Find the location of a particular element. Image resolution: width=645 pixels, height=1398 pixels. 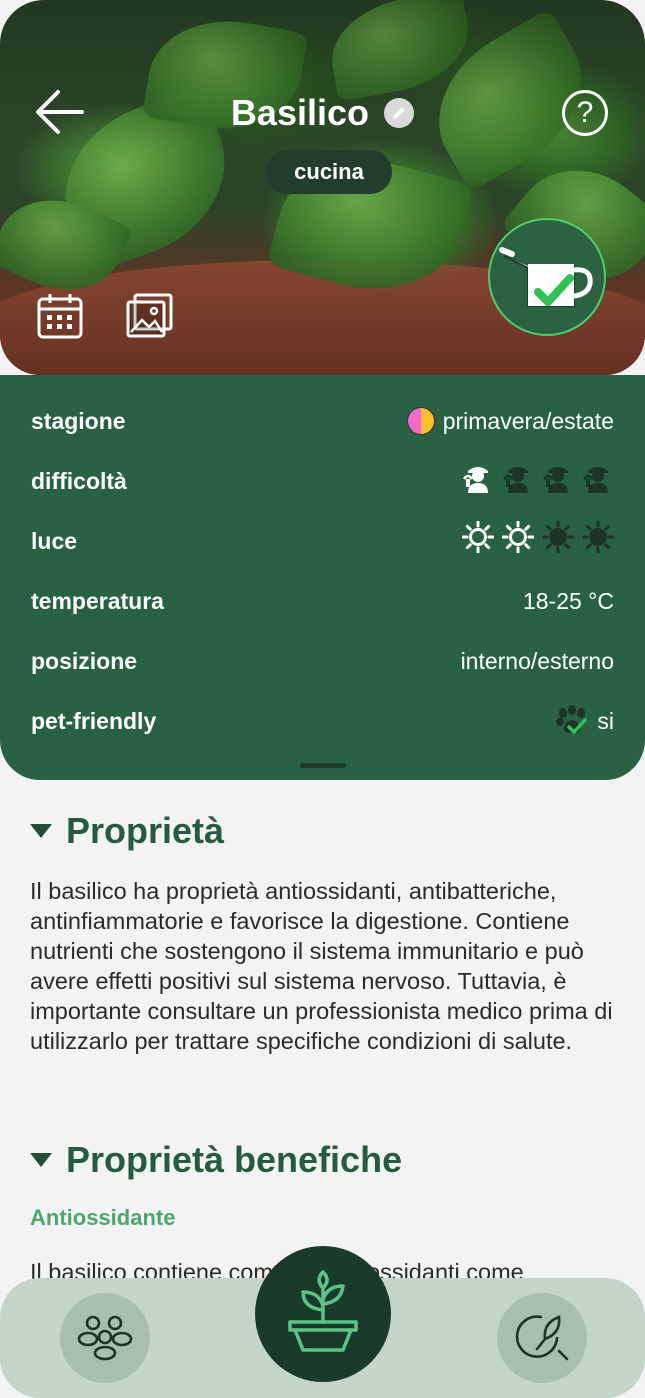

nav-community-button is located at coordinates (105, 1338).